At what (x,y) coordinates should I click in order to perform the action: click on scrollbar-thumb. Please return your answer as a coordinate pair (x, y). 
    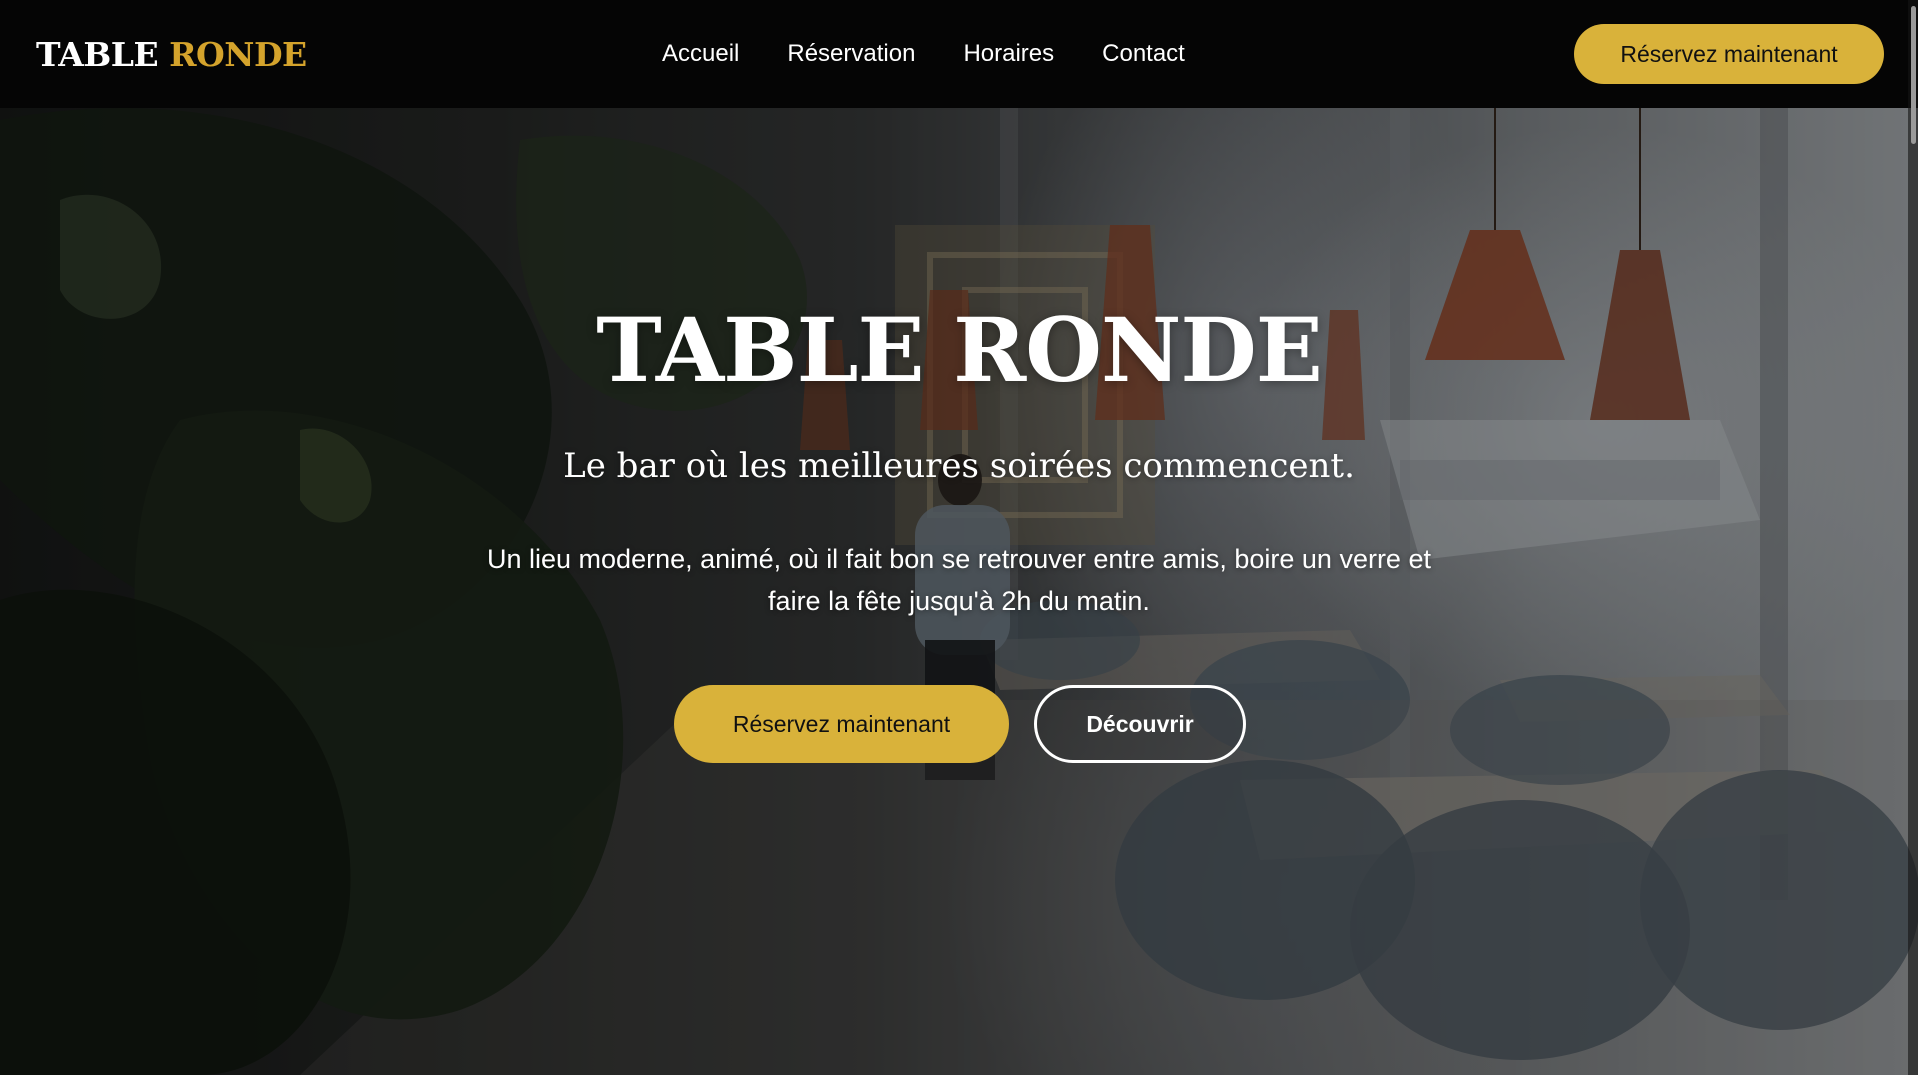
    Looking at the image, I should click on (1913, 75).